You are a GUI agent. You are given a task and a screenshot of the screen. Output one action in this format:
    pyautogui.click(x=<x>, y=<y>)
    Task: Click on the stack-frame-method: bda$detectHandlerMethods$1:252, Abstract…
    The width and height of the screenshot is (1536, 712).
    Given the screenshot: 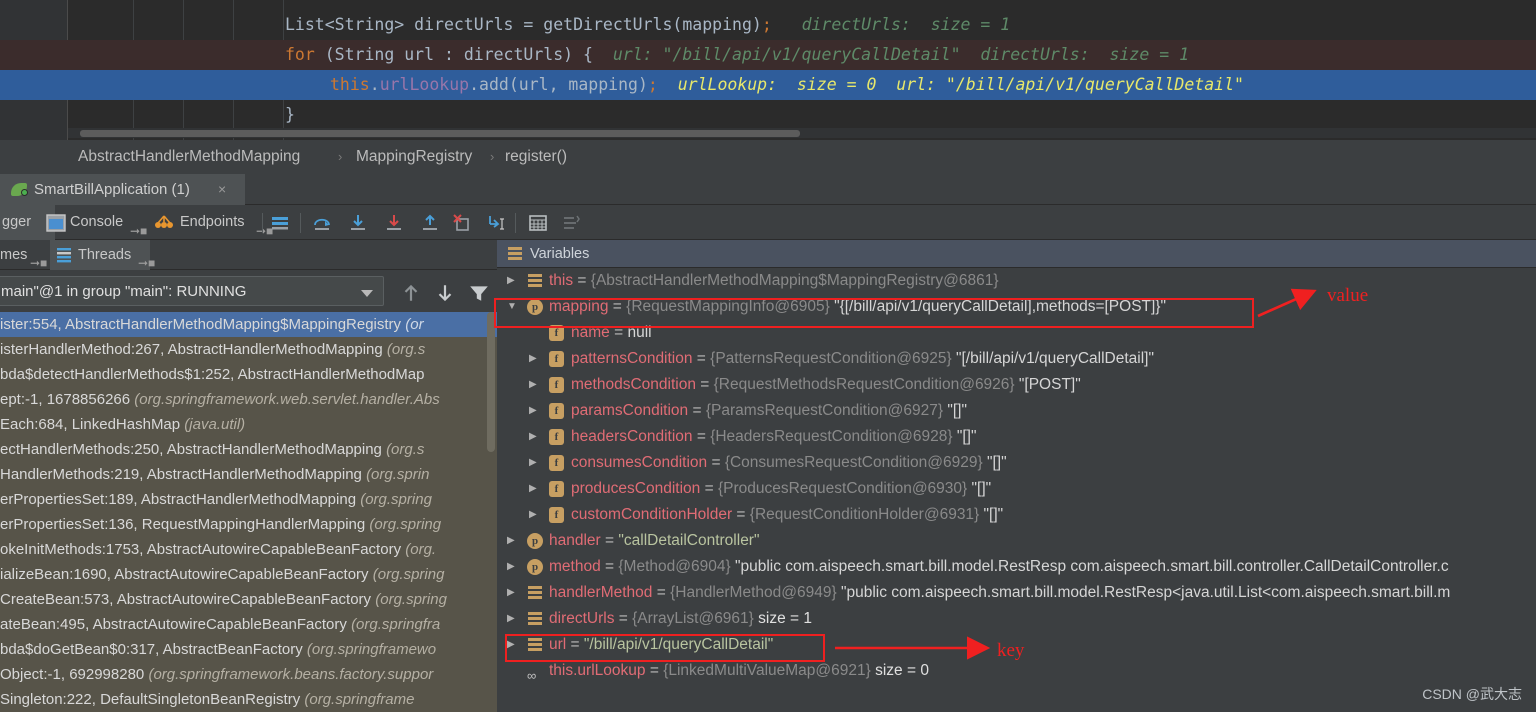 What is the action you would take?
    pyautogui.click(x=212, y=374)
    